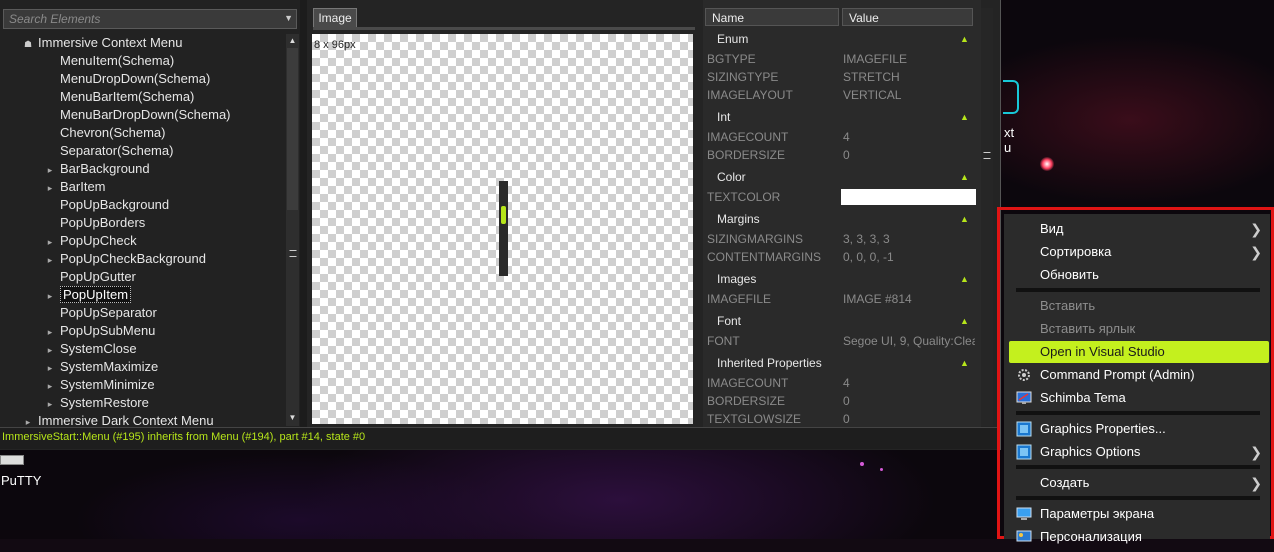  Describe the element at coordinates (1137, 252) in the screenshot. I see `menu-item: Сортировка ❯` at that location.